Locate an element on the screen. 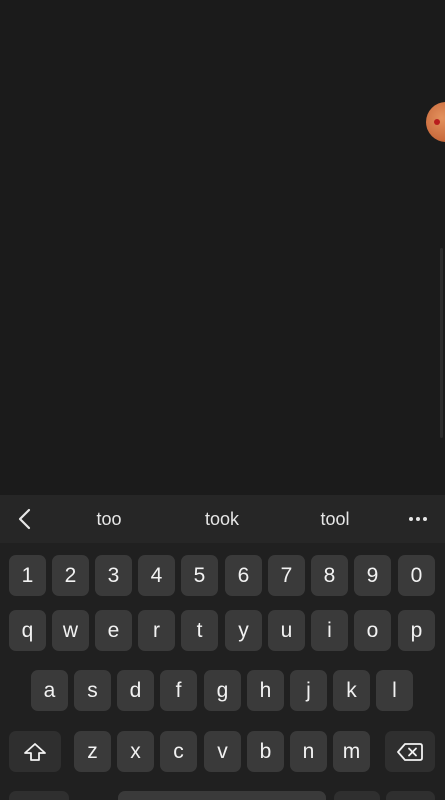 Image resolution: width=445 pixels, height=800 pixels. key-j: j is located at coordinates (308, 690).